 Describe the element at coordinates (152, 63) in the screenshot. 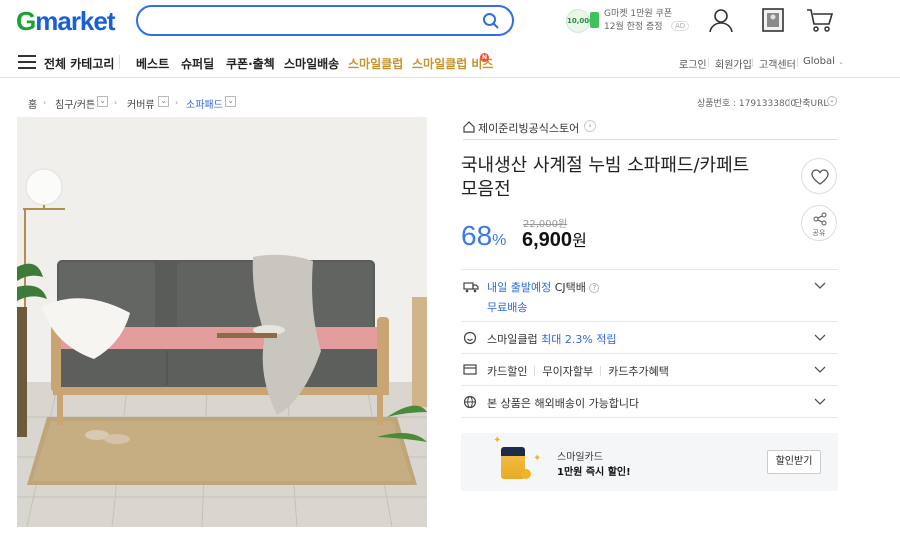

I see `nav-item-best: 베스트` at that location.